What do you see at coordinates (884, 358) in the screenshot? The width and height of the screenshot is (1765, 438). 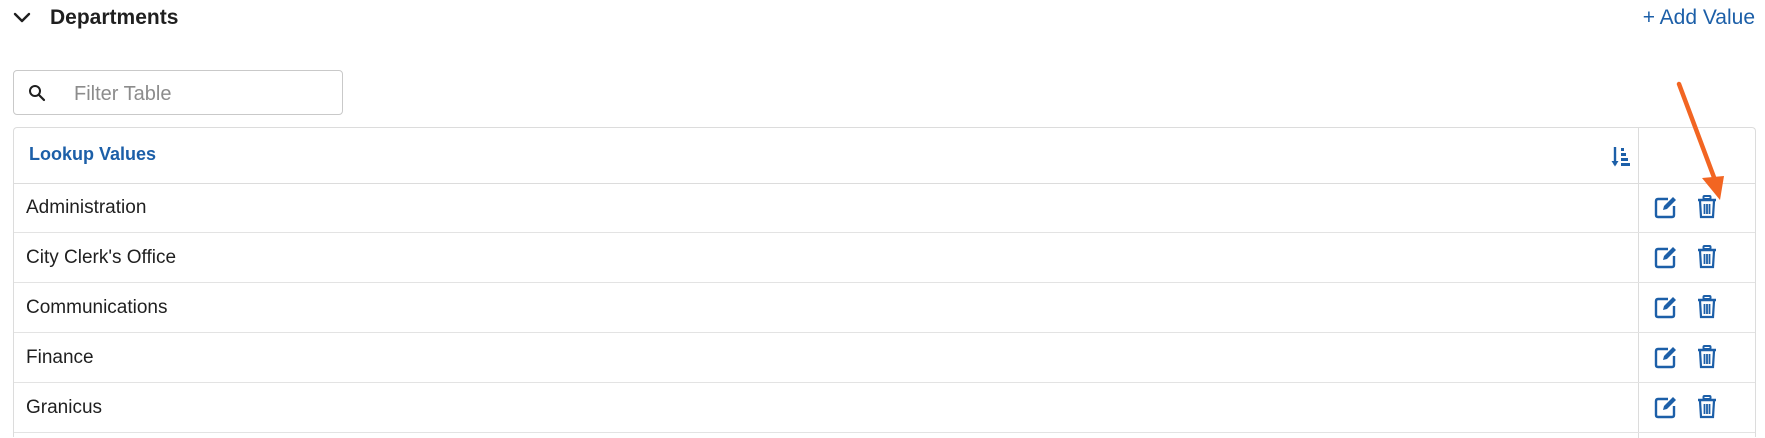 I see `table-row: Finance` at bounding box center [884, 358].